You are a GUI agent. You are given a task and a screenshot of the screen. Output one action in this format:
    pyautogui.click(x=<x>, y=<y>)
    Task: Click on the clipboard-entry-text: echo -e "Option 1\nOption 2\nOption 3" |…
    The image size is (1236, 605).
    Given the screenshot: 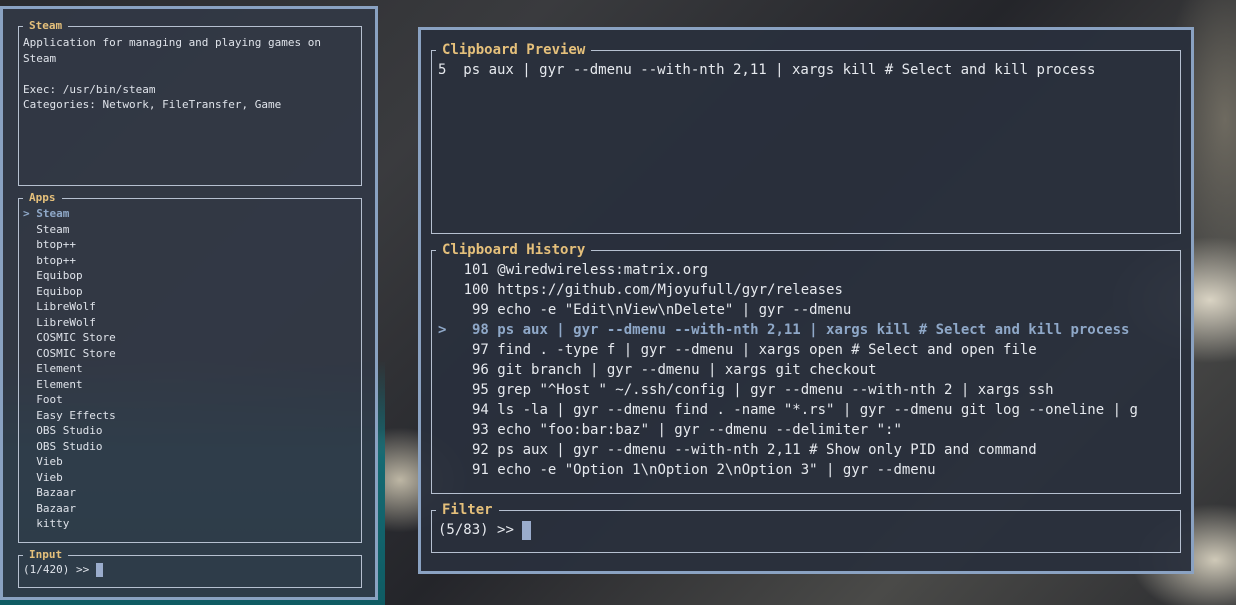 What is the action you would take?
    pyautogui.click(x=716, y=470)
    